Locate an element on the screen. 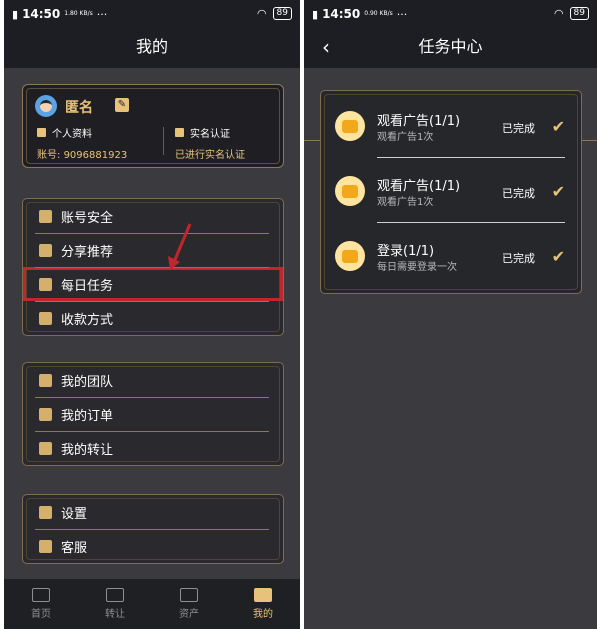  menu-item-daily-tasks: 每日任务 is located at coordinates (153, 284).